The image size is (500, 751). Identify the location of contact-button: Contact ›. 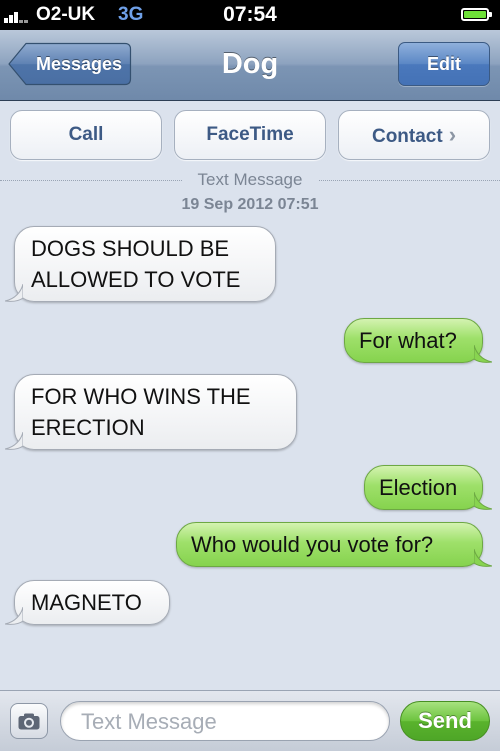
(414, 135).